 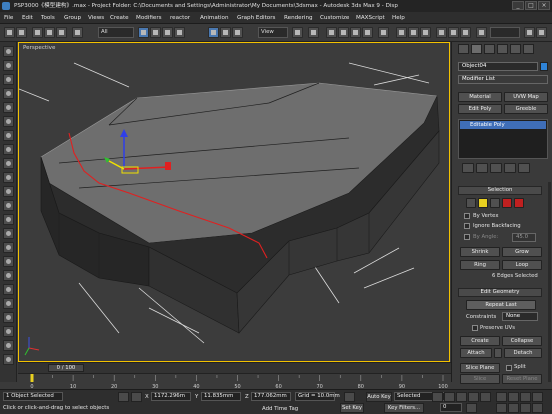 I want to click on menu-graph-editors: Graph Editors, so click(x=256, y=18).